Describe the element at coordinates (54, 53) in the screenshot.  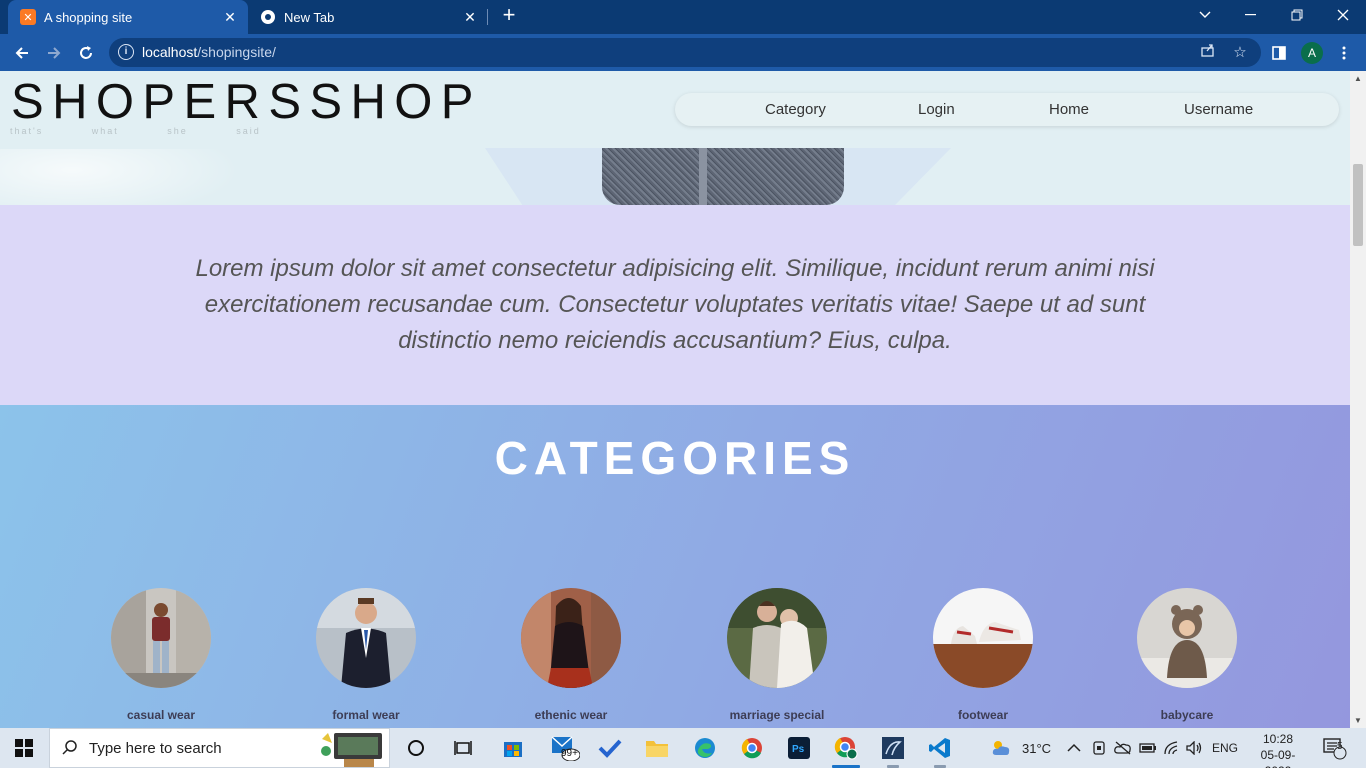
I see `forward-arrow-icon` at that location.